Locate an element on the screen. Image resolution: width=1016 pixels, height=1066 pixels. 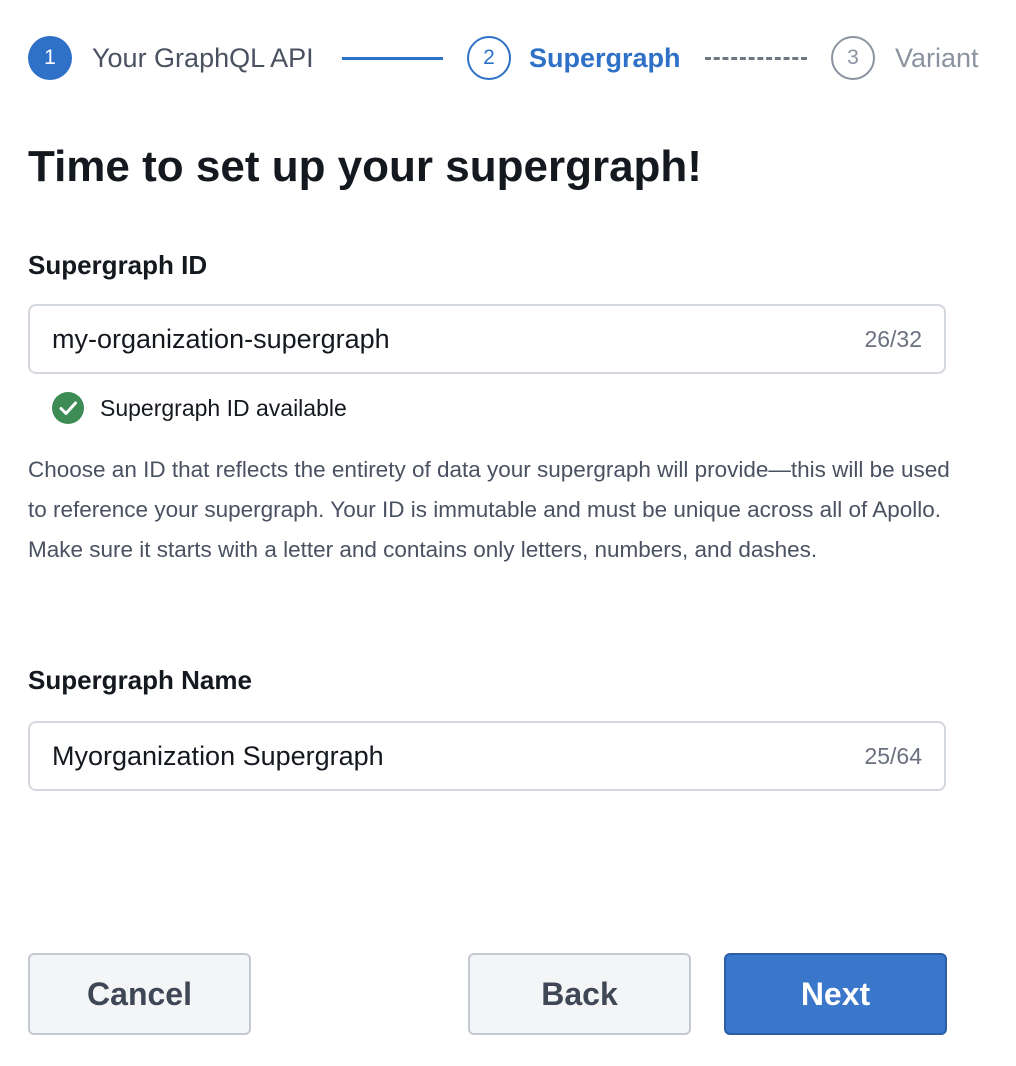
step-variant: 3 Variant is located at coordinates (905, 58).